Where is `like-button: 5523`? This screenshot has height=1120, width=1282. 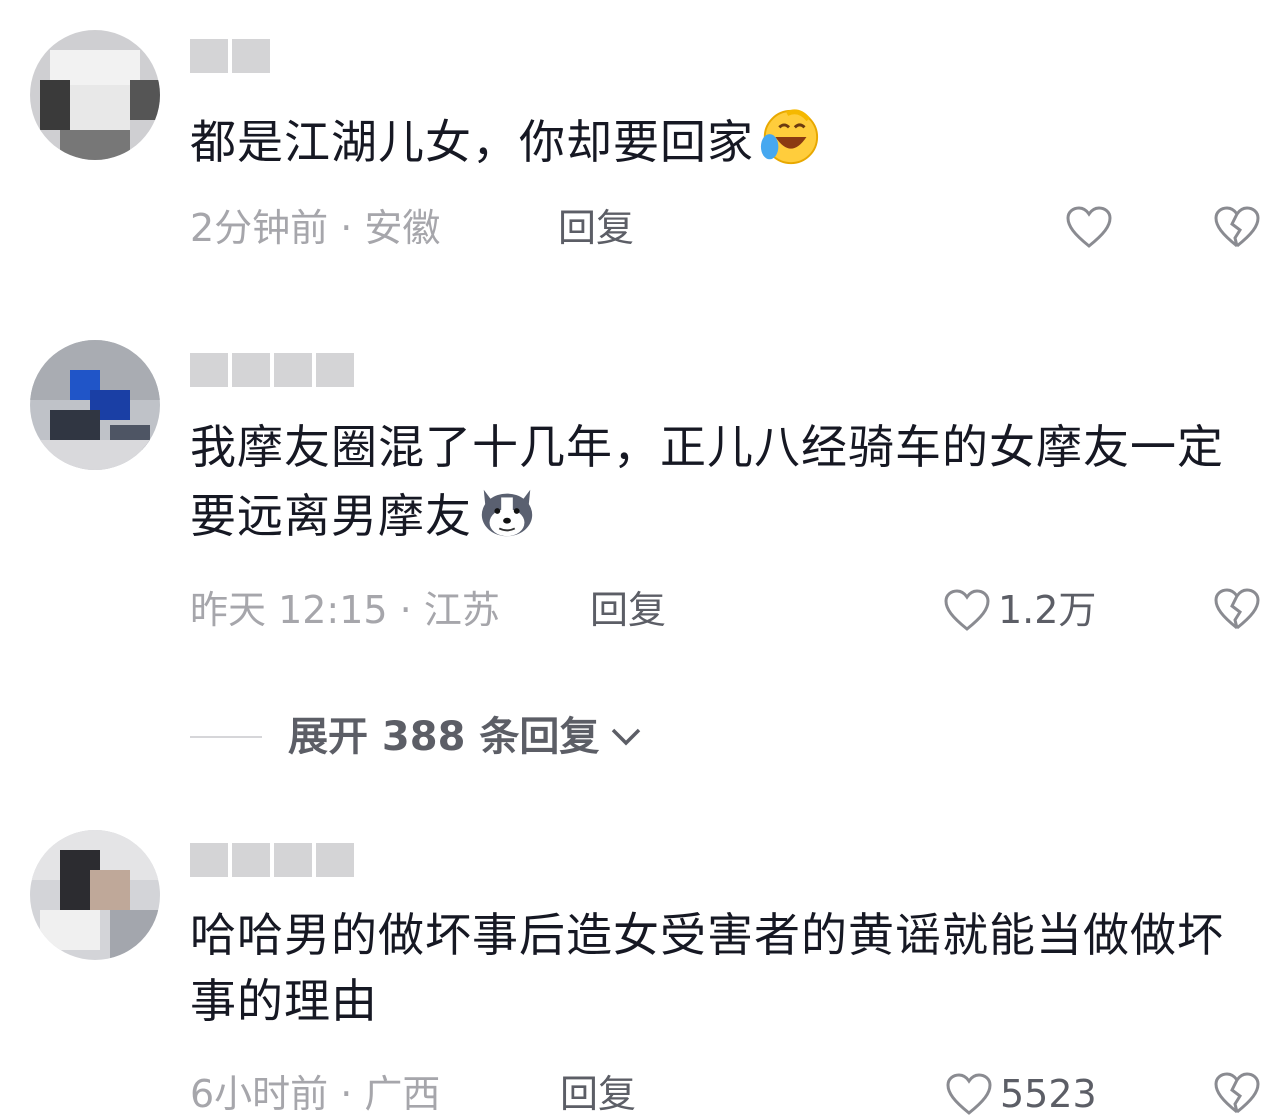 like-button: 5523 is located at coordinates (1020, 1094).